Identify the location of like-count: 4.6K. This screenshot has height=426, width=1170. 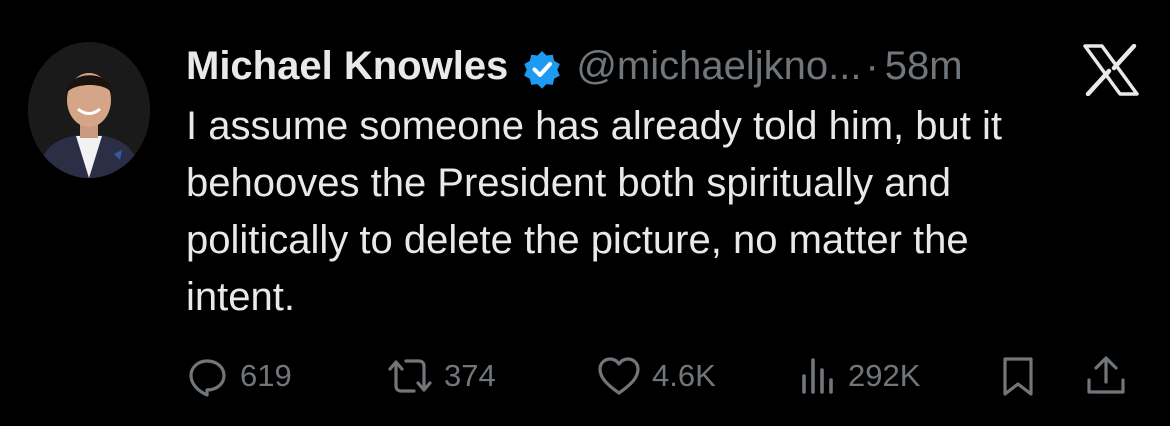
(684, 375).